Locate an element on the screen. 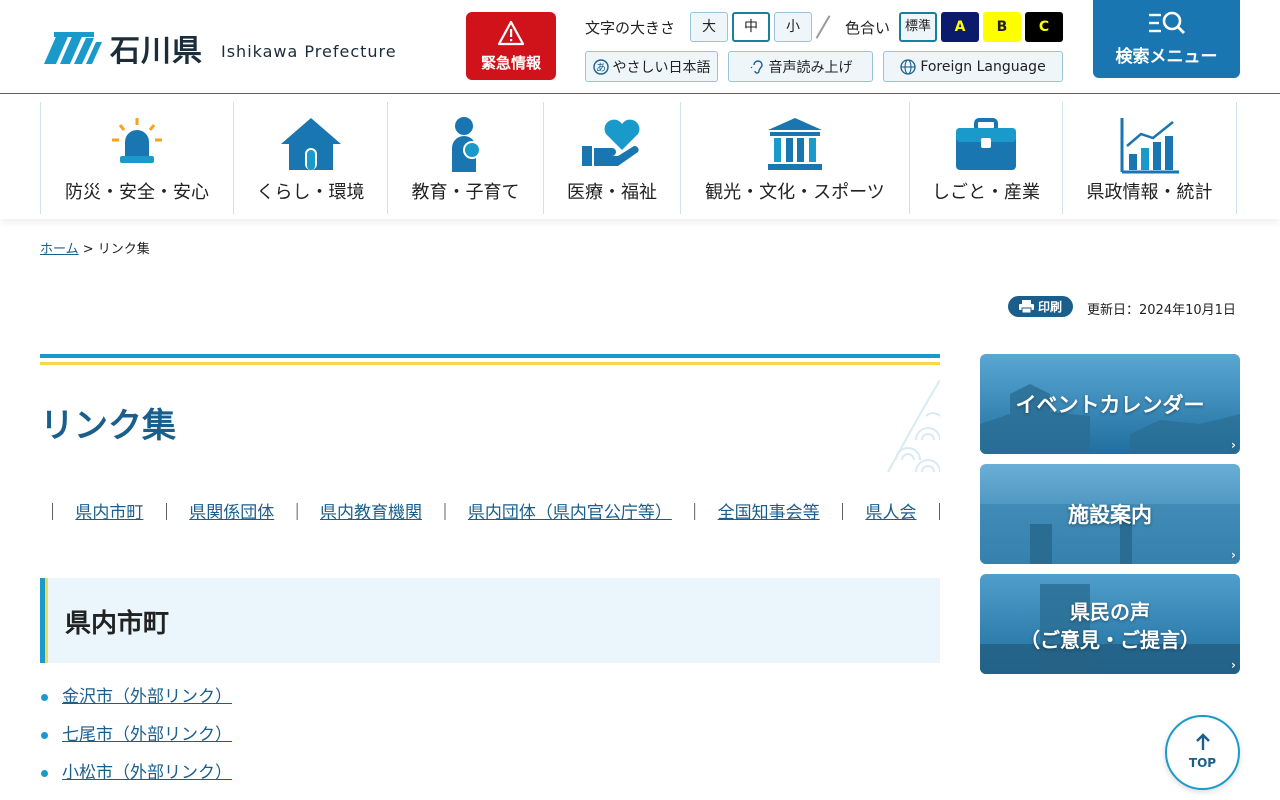 This screenshot has width=1280, height=800. page-title: リンク集 is located at coordinates (108, 426).